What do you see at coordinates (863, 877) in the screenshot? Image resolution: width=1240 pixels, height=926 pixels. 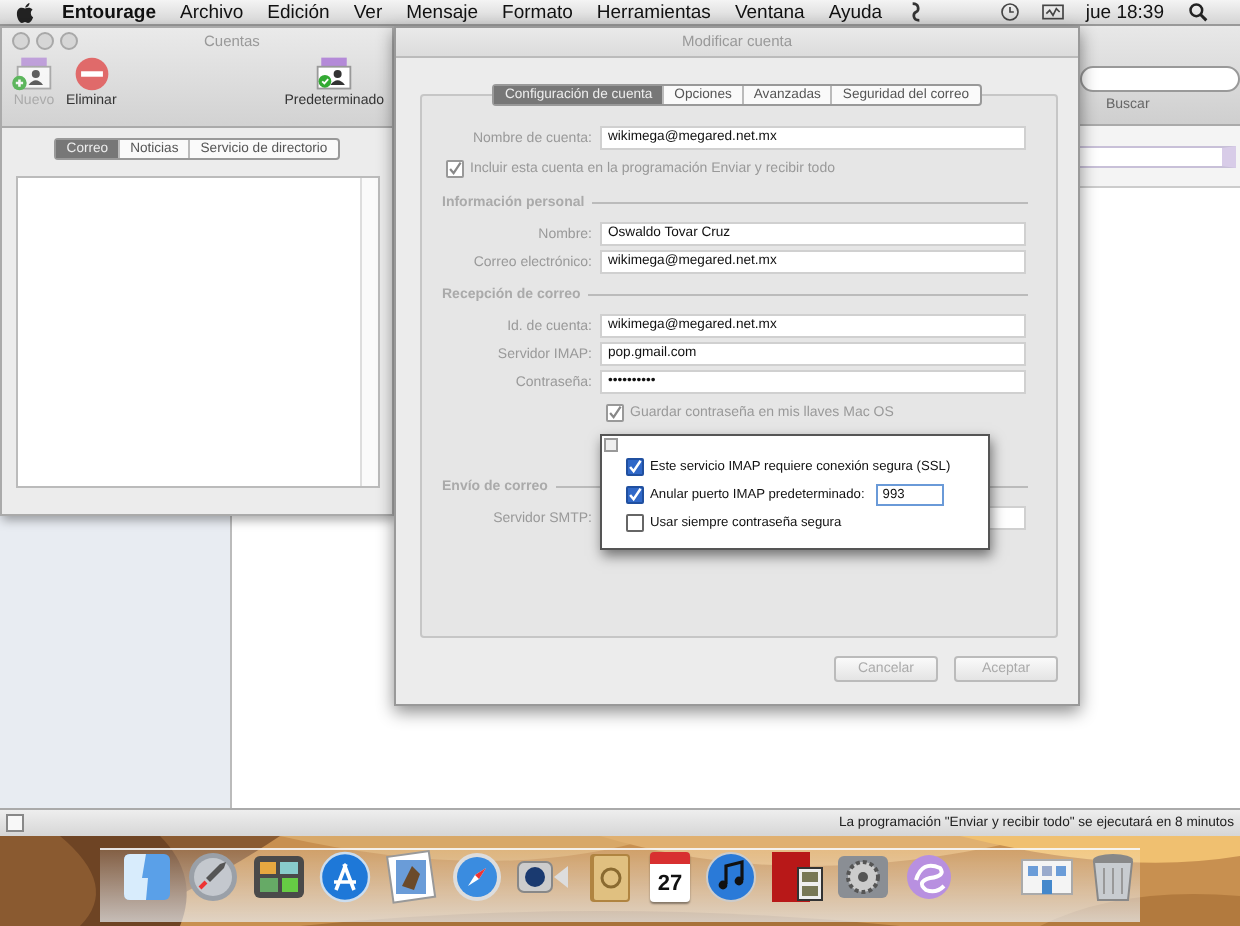 I see `gear-icon` at bounding box center [863, 877].